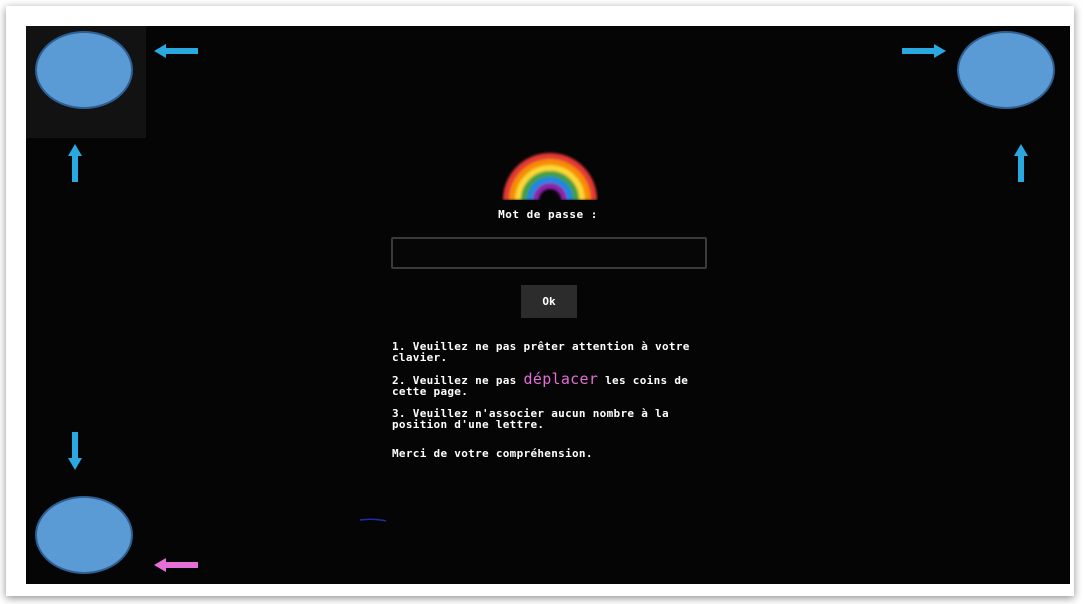  What do you see at coordinates (549, 253) in the screenshot?
I see `password-input` at bounding box center [549, 253].